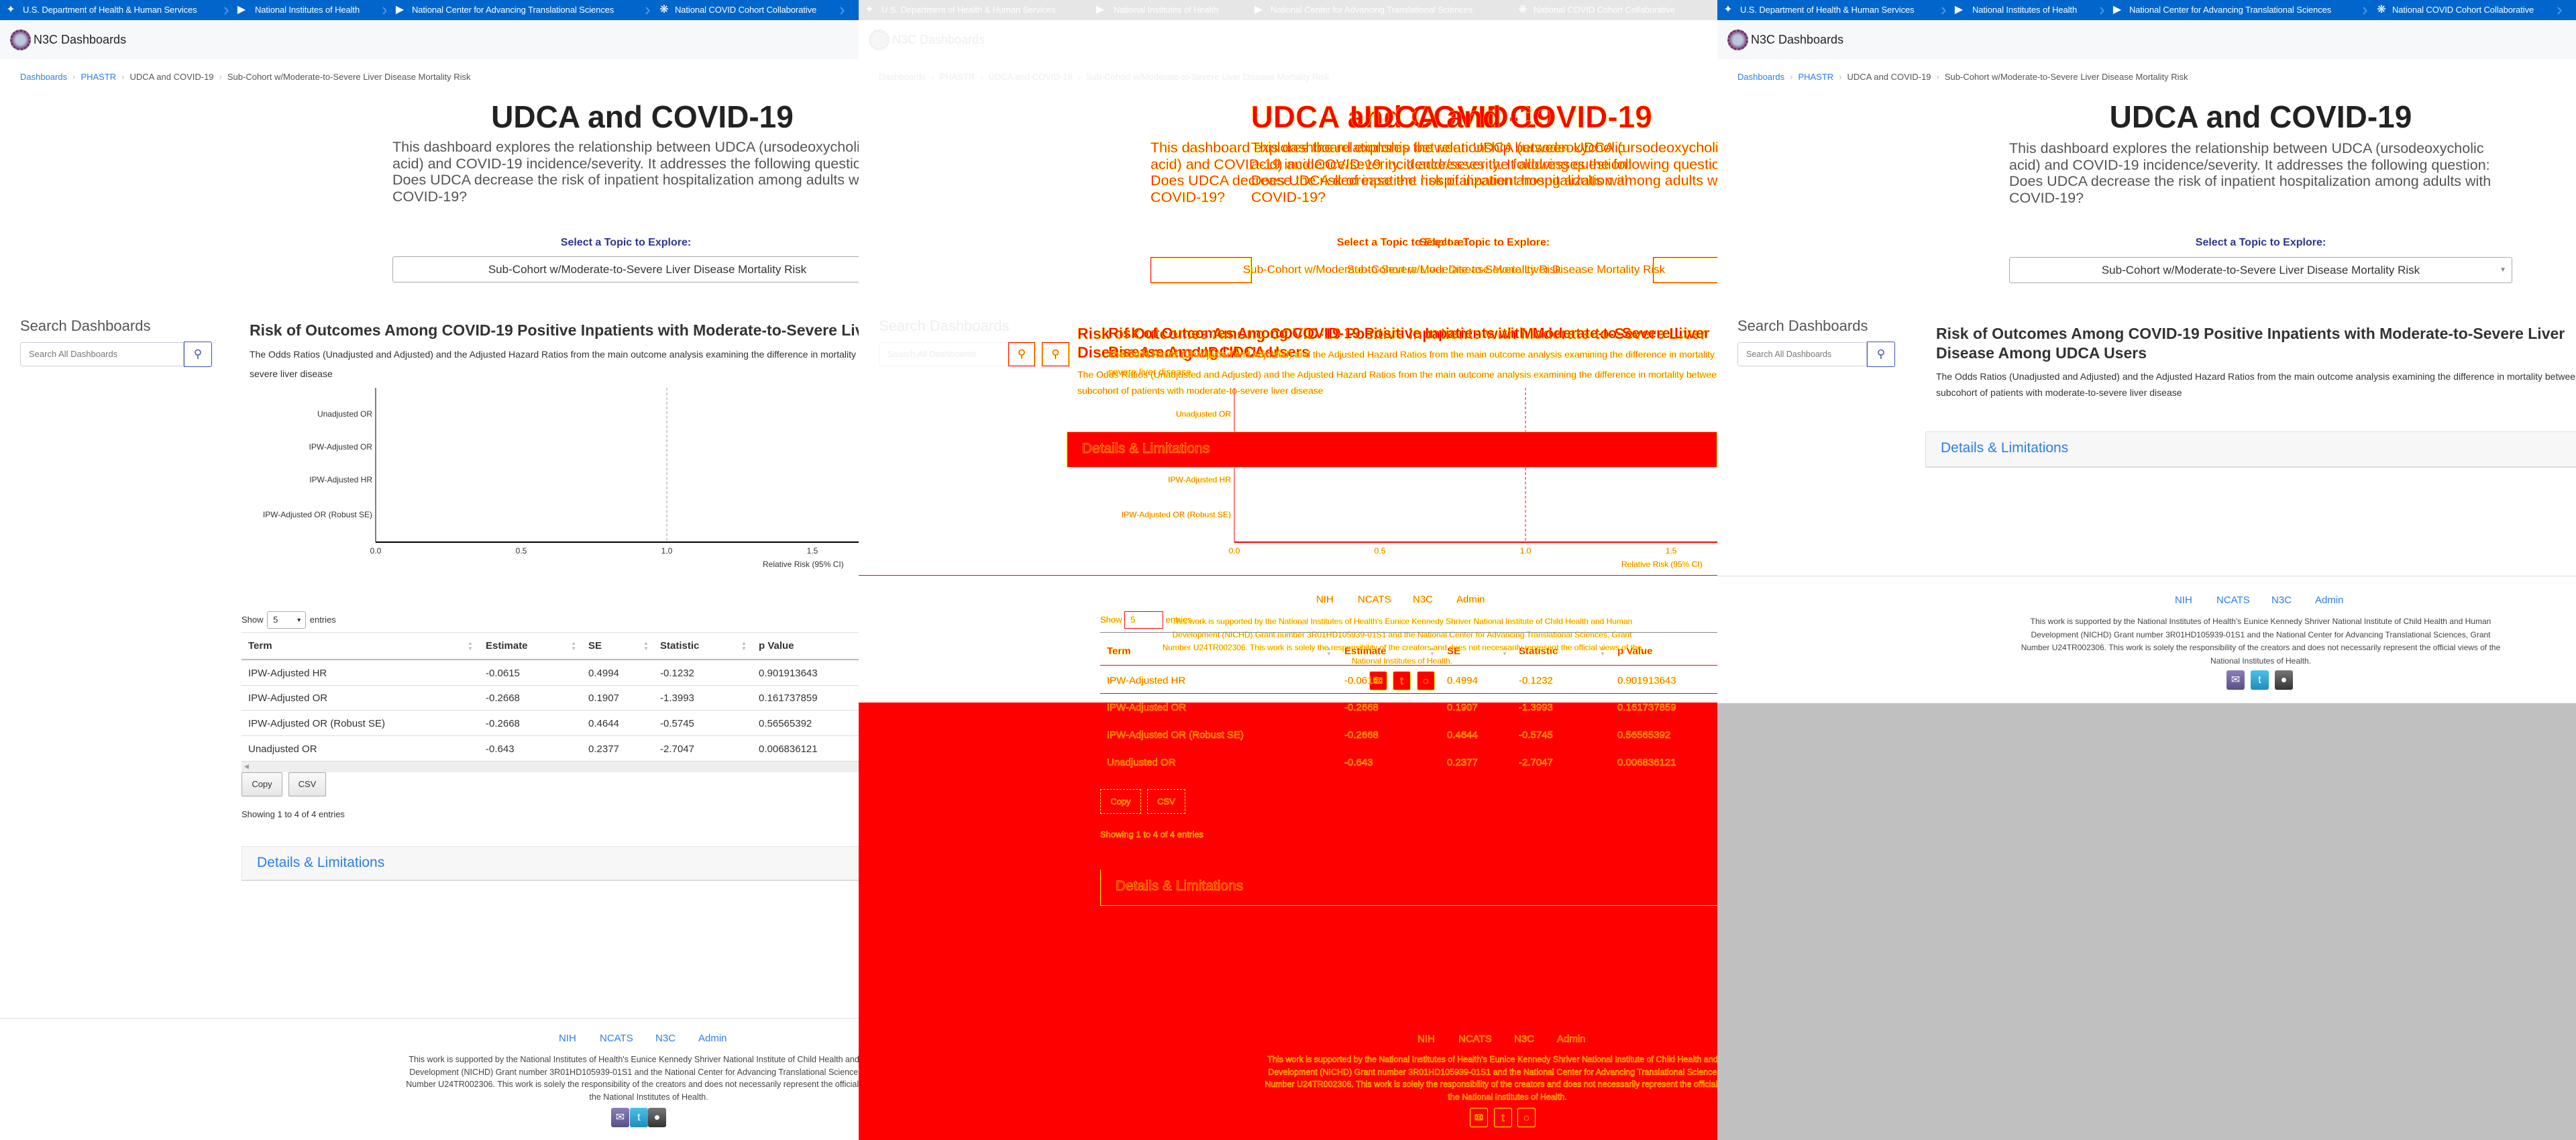 The height and width of the screenshot is (1140, 2576). Describe the element at coordinates (261, 784) in the screenshot. I see `copy-button: Copy` at that location.